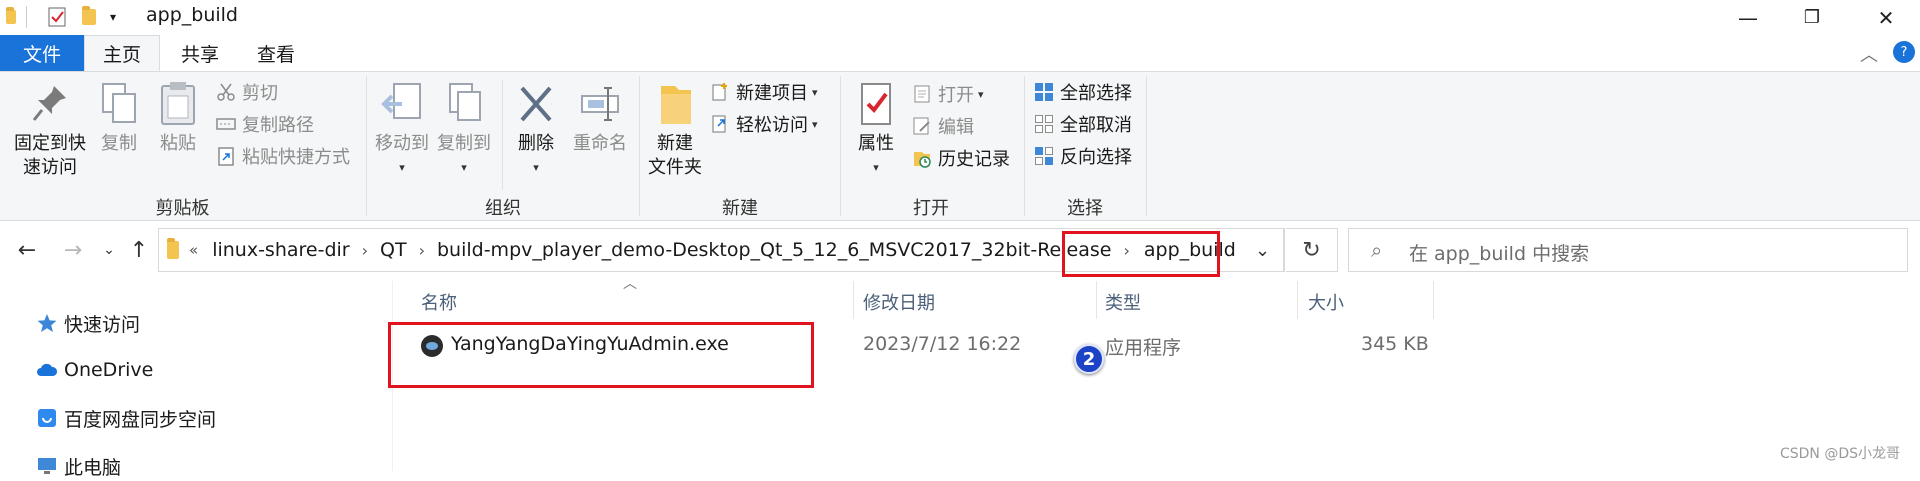 The image size is (1920, 481). I want to click on breadcrumb-item: QT, so click(393, 250).